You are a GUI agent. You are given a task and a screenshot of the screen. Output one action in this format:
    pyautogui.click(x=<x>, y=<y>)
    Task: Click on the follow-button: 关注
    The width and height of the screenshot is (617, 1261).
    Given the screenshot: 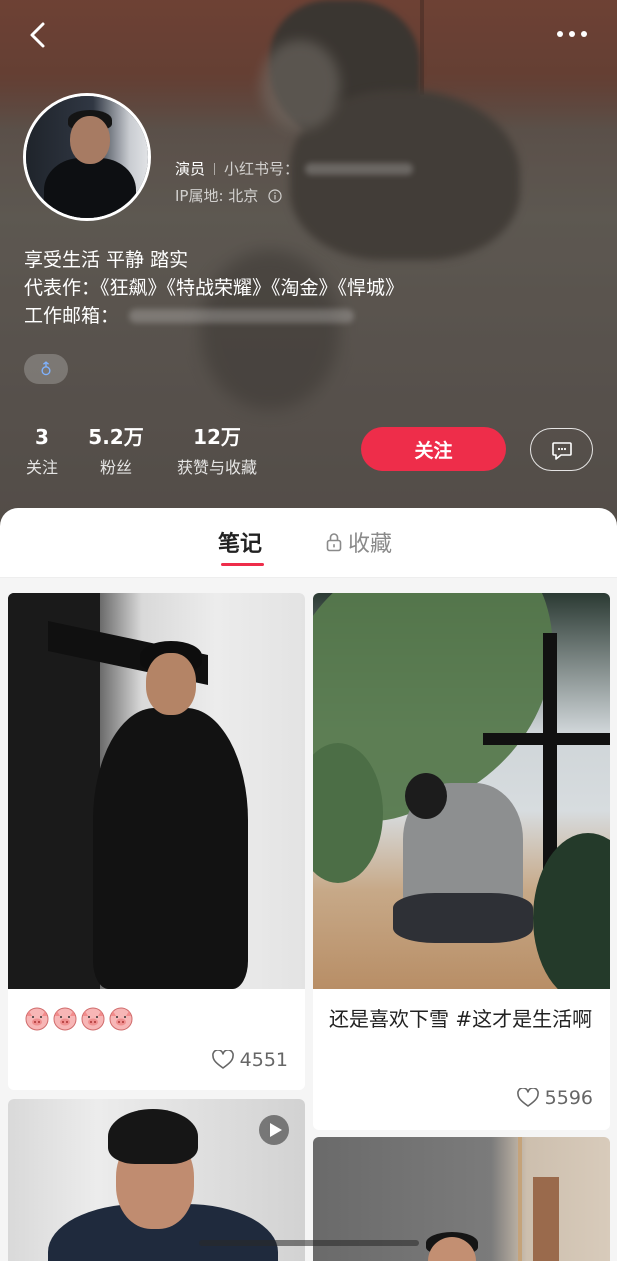 What is the action you would take?
    pyautogui.click(x=433, y=449)
    